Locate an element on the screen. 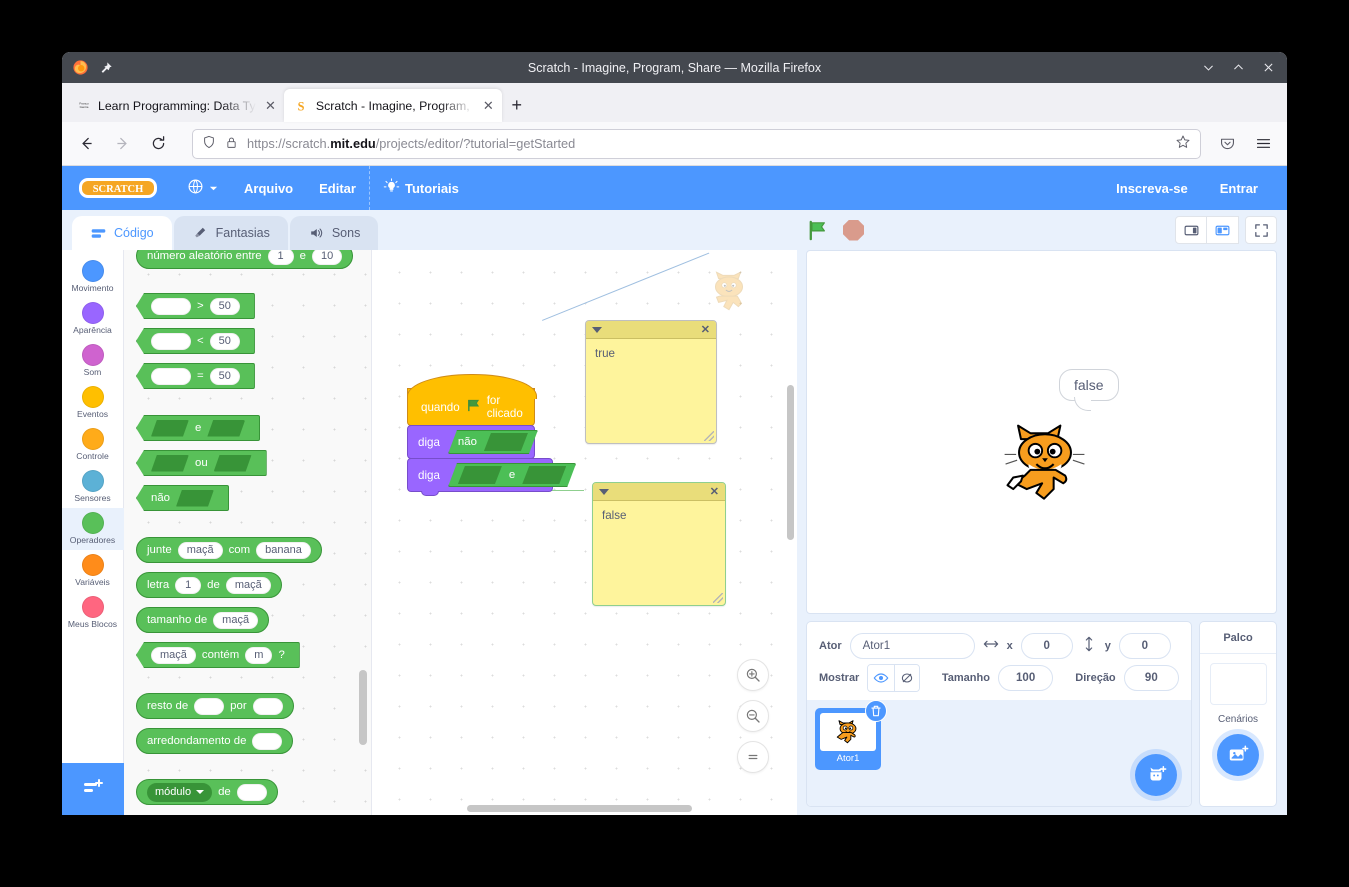 The height and width of the screenshot is (887, 1349). category-som: Som is located at coordinates (93, 361).